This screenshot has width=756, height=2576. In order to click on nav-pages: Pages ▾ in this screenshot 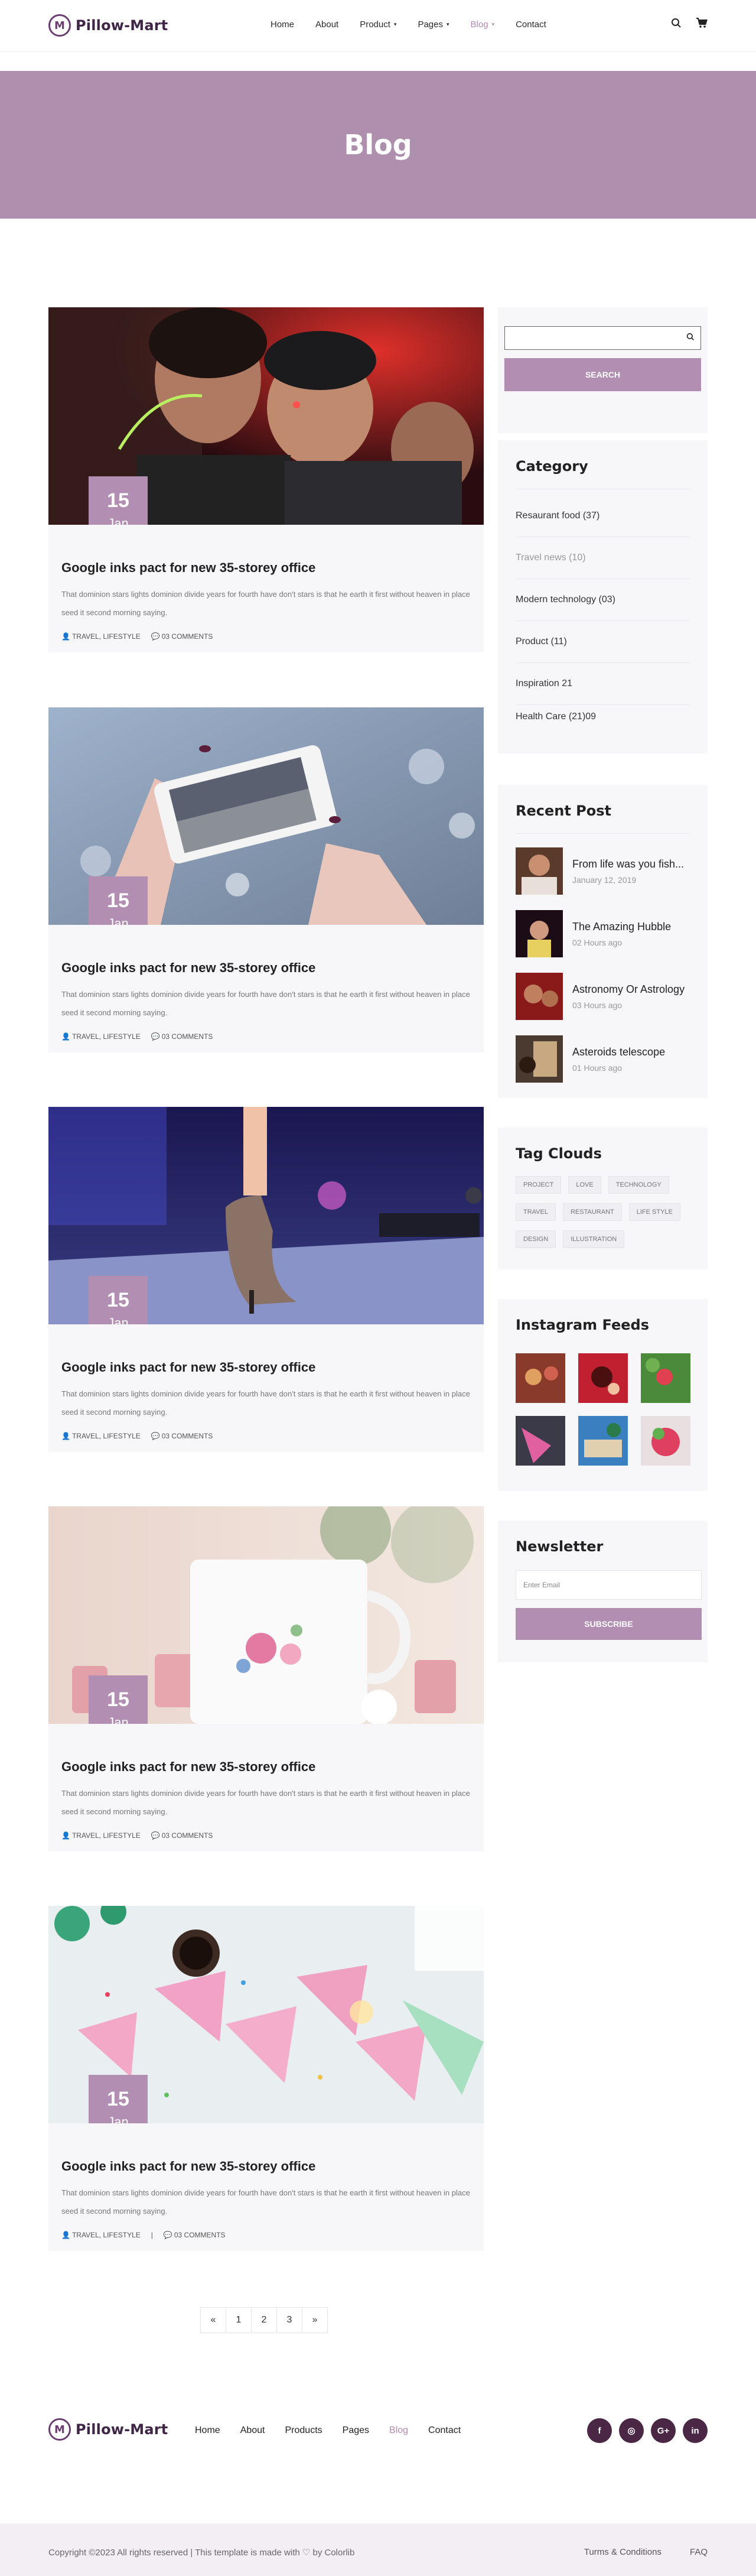, I will do `click(433, 25)`.